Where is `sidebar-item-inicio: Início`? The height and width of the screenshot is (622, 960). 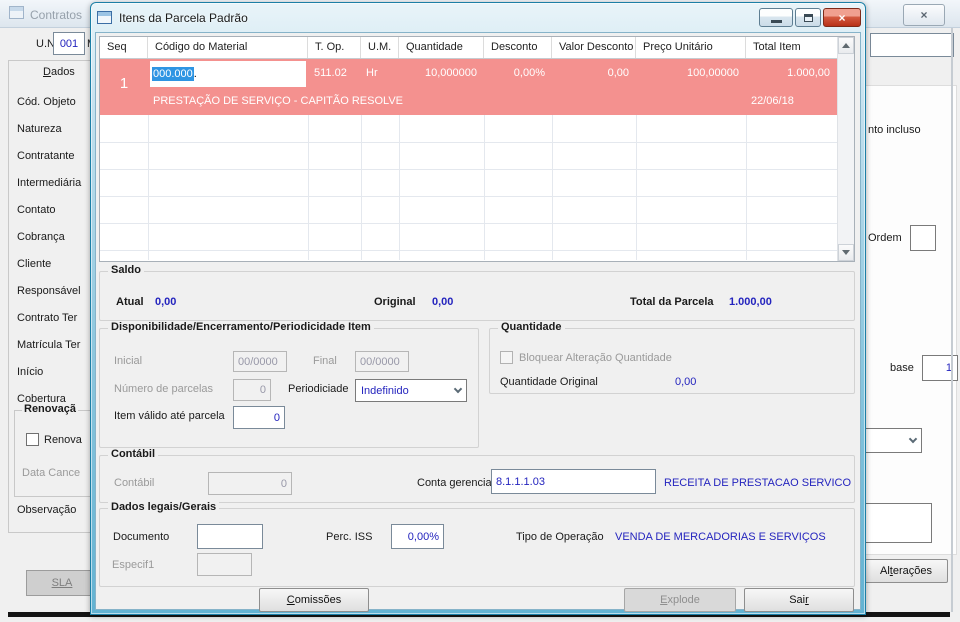 sidebar-item-inicio: Início is located at coordinates (30, 372).